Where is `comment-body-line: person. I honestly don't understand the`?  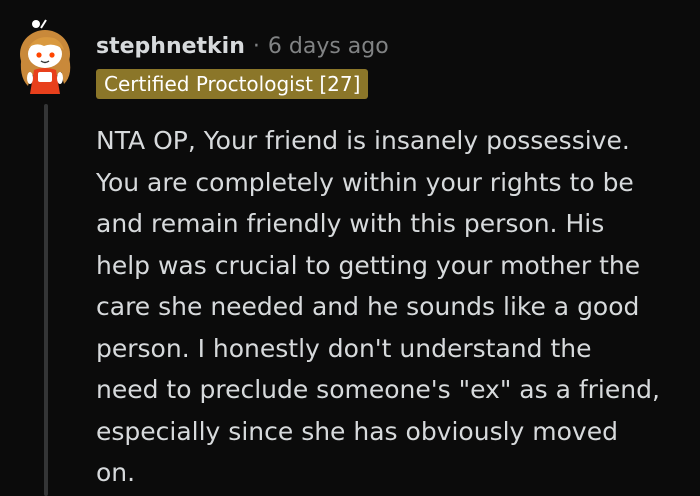
comment-body-line: person. I honestly don't understand the is located at coordinates (344, 348).